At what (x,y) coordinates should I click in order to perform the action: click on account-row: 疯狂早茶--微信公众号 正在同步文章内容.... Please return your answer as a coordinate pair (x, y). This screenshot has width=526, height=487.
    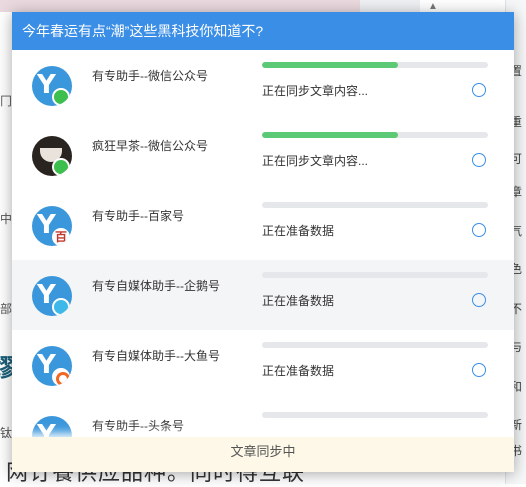
    Looking at the image, I should click on (263, 155).